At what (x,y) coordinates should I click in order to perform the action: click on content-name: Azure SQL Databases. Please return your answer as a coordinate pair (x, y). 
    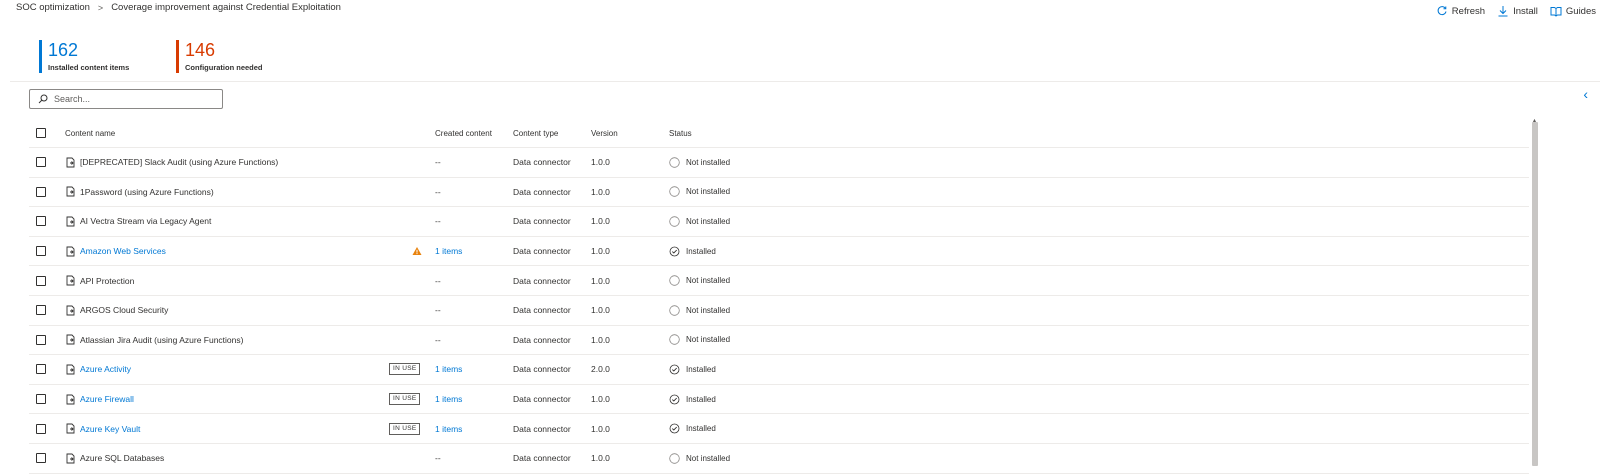
    Looking at the image, I should click on (122, 458).